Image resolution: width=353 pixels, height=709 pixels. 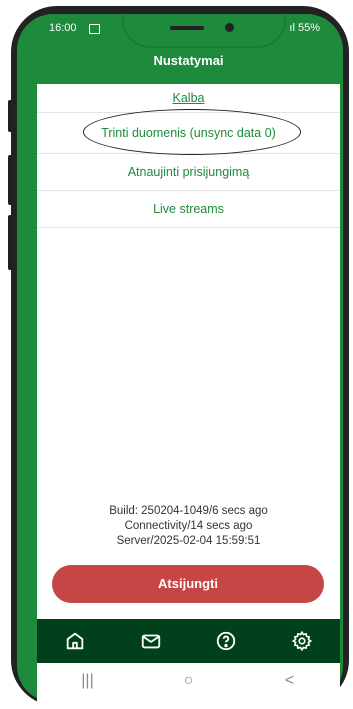 What do you see at coordinates (188, 133) in the screenshot?
I see `menu-item-delete-data: Trinti duomenis (unsync data 0)` at bounding box center [188, 133].